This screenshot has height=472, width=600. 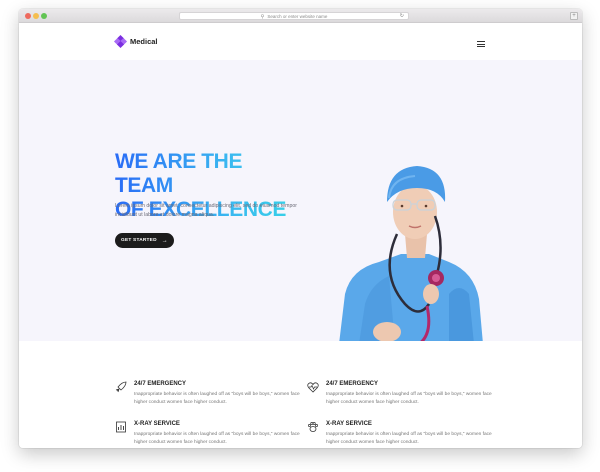 I want to click on get-started-label: GET STARTED, so click(x=139, y=240).